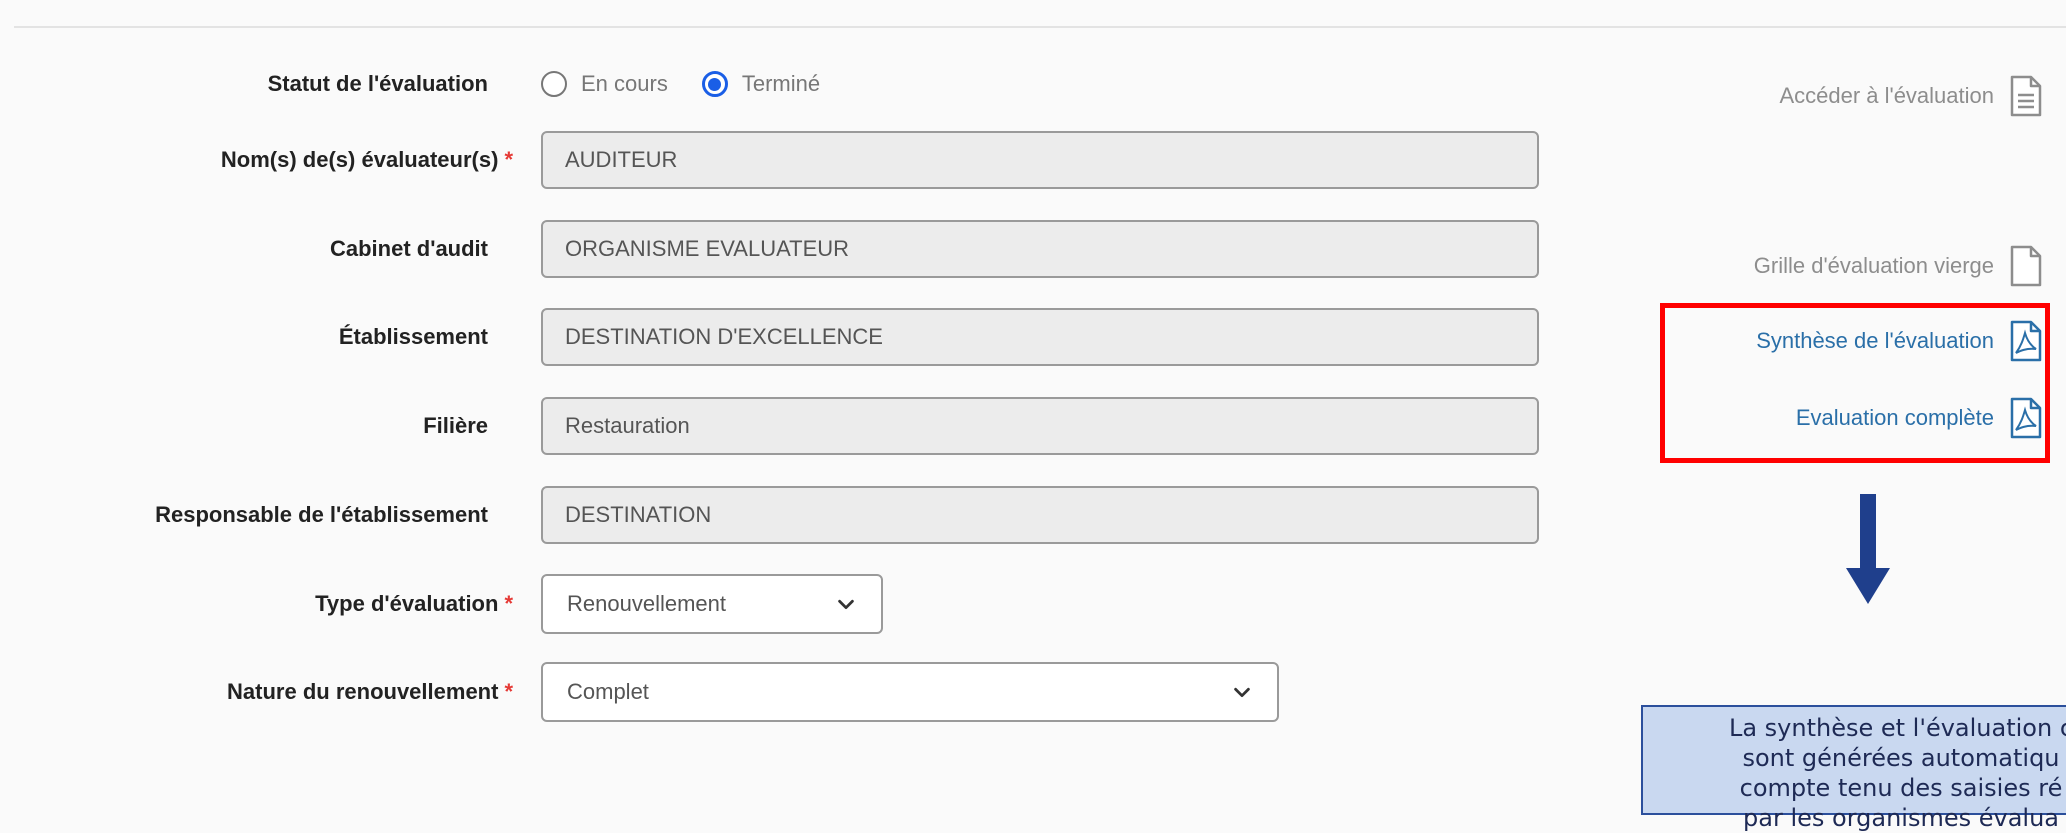 The height and width of the screenshot is (833, 2066). I want to click on callout-line: compte tenu des saisies ré, so click(1901, 788).